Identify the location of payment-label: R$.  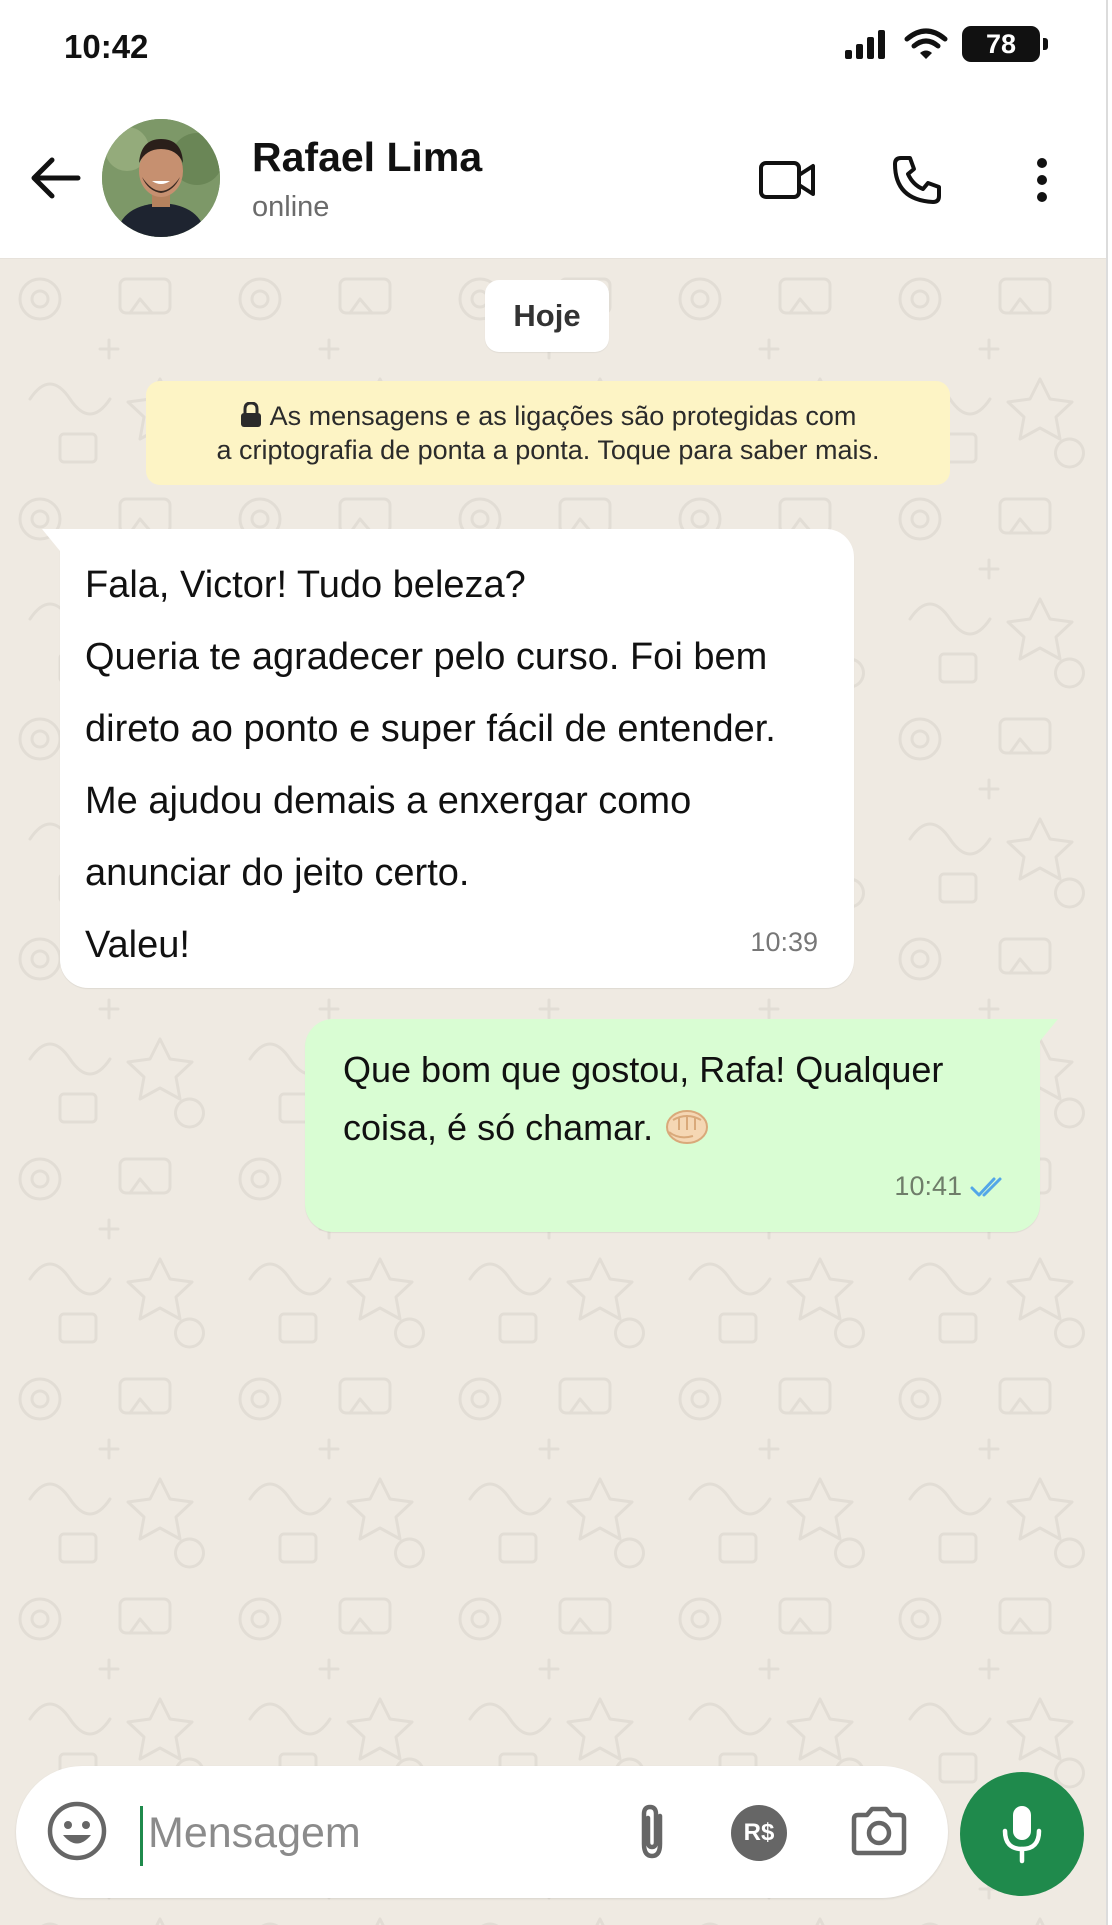
(759, 1832).